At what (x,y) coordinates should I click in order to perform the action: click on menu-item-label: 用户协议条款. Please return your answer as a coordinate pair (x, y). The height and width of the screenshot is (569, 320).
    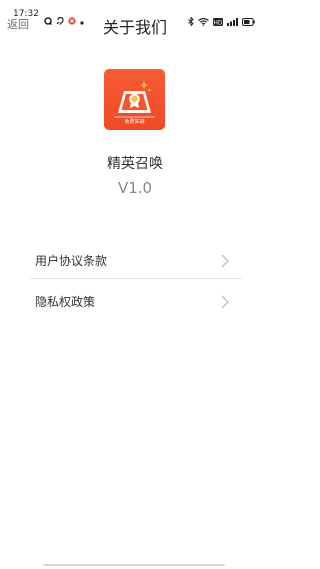
    Looking at the image, I should click on (71, 261).